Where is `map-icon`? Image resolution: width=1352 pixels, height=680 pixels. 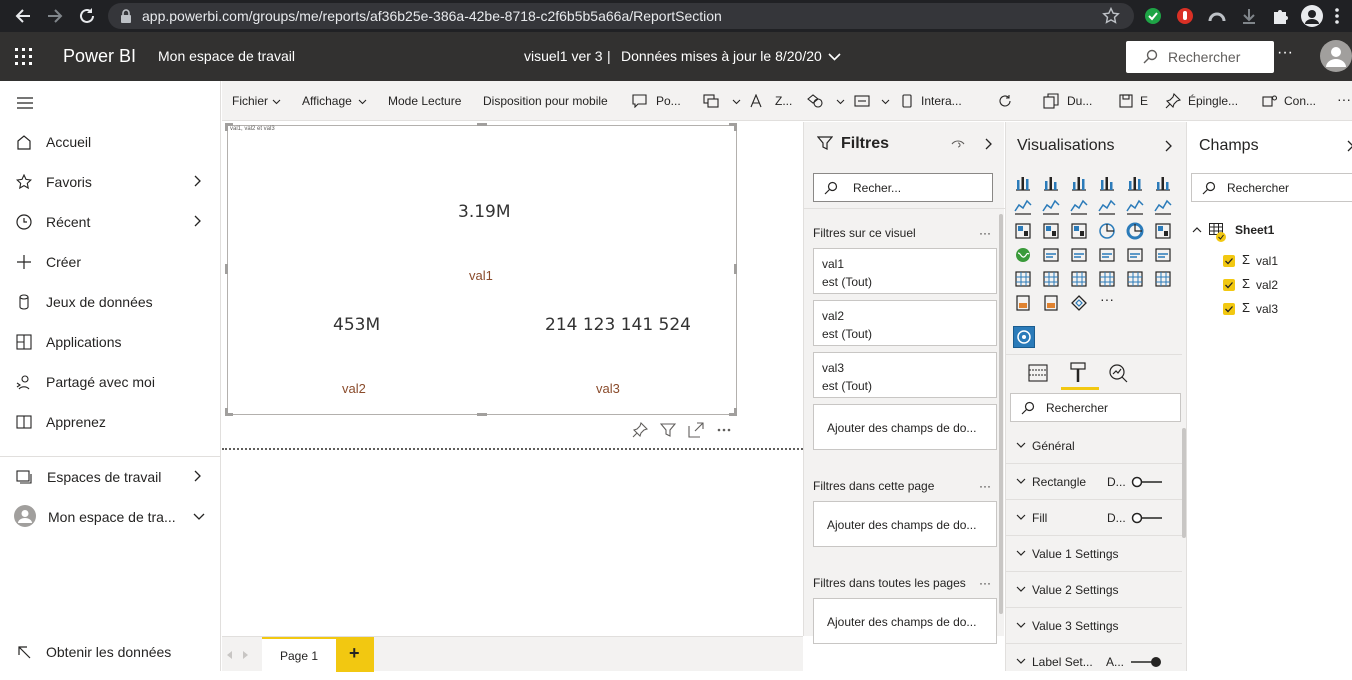
map-icon is located at coordinates (1024, 256).